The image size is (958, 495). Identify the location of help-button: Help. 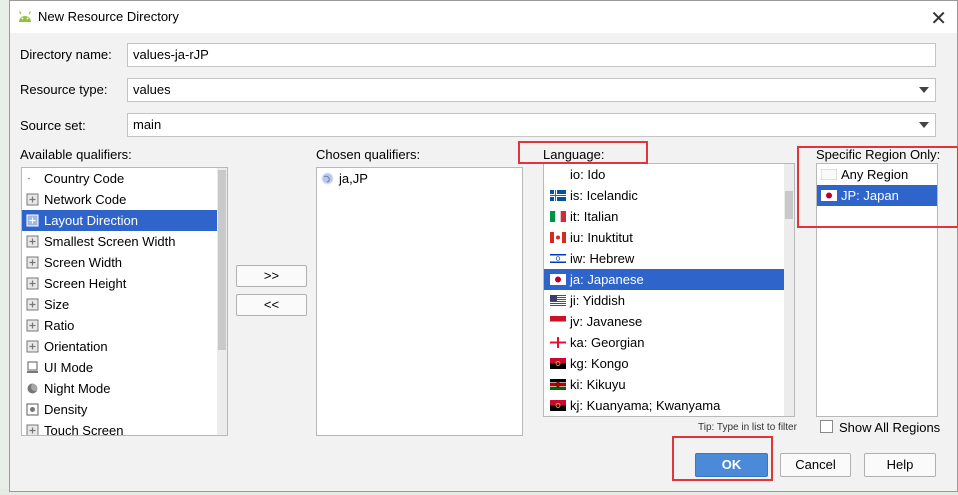
(900, 465).